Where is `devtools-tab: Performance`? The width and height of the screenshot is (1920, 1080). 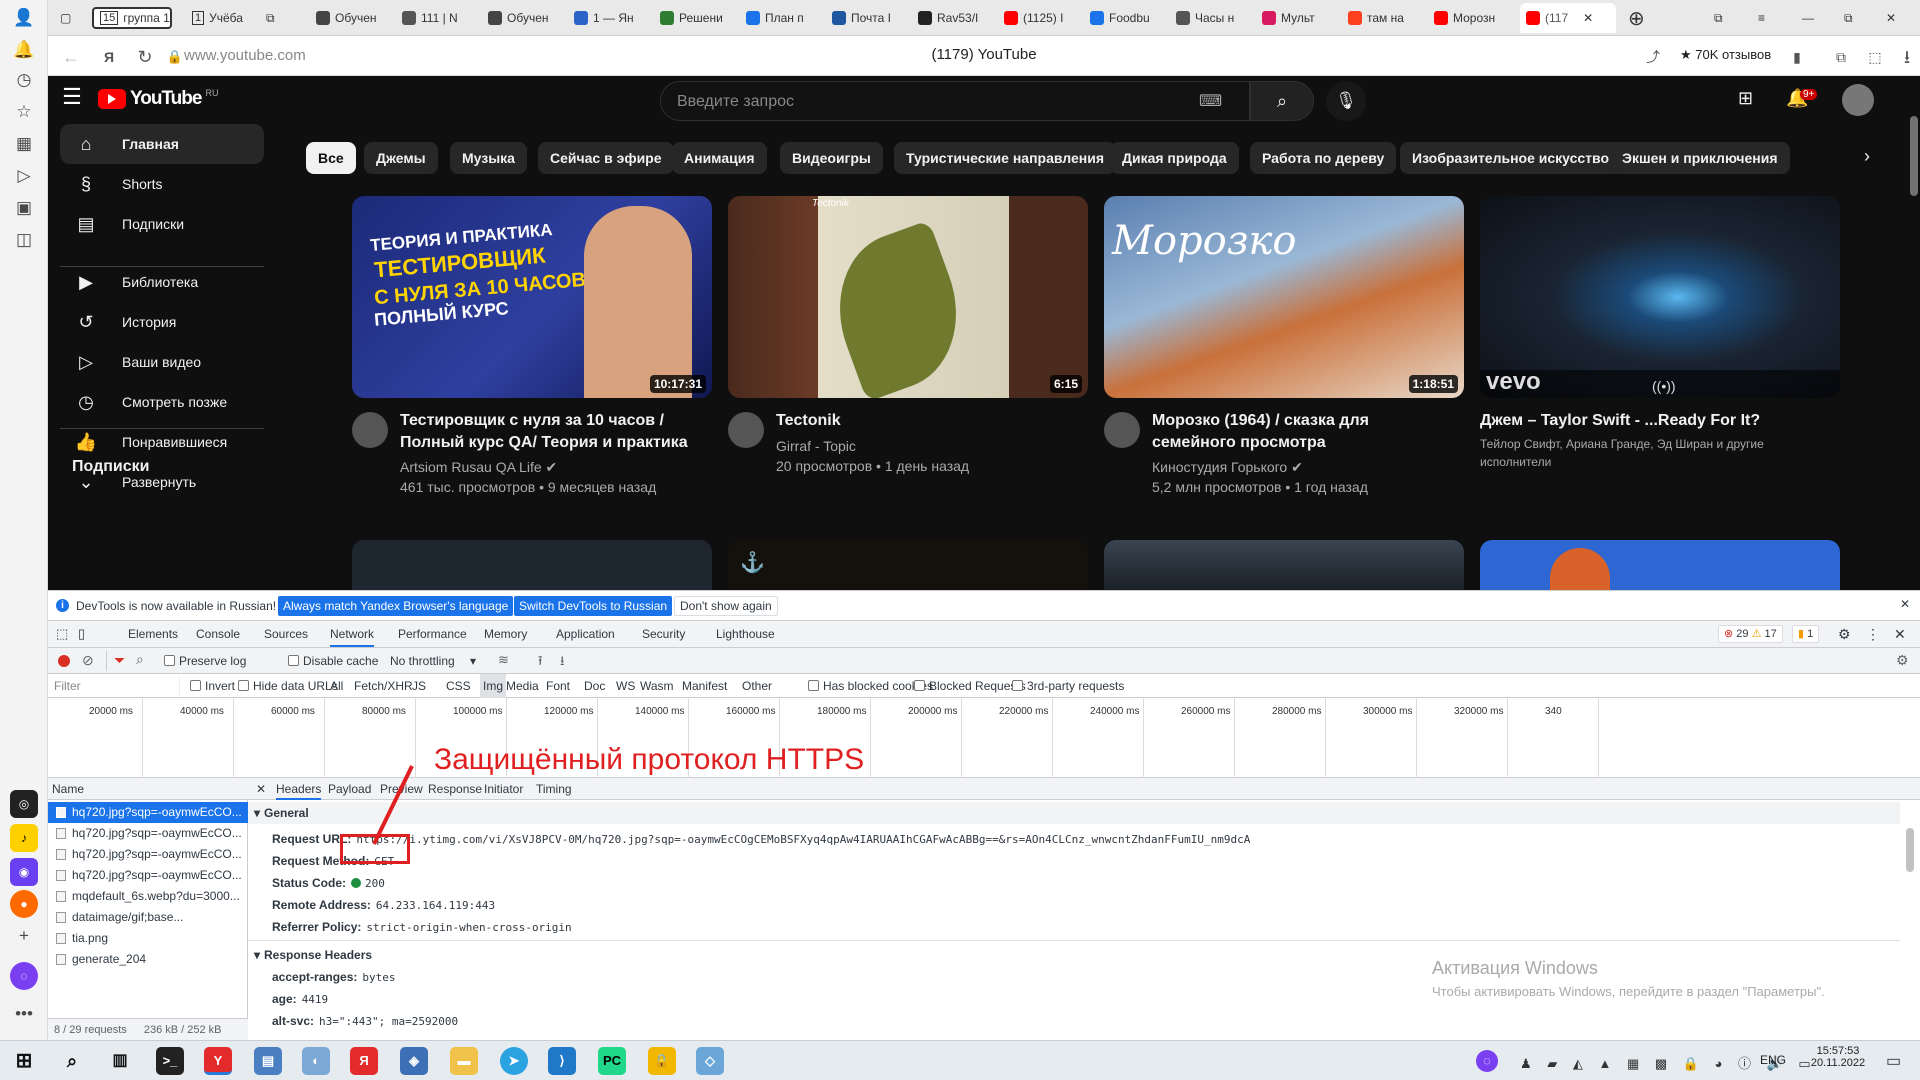 devtools-tab: Performance is located at coordinates (432, 634).